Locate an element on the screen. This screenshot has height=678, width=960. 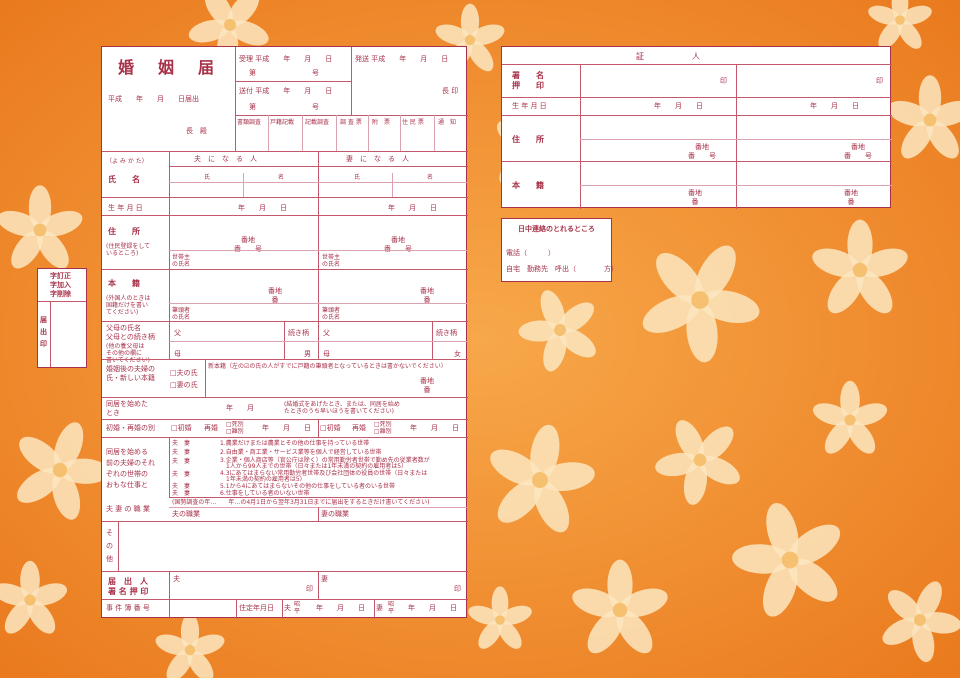
contact-title: 日中連絡のとれるところ is located at coordinates (556, 229).